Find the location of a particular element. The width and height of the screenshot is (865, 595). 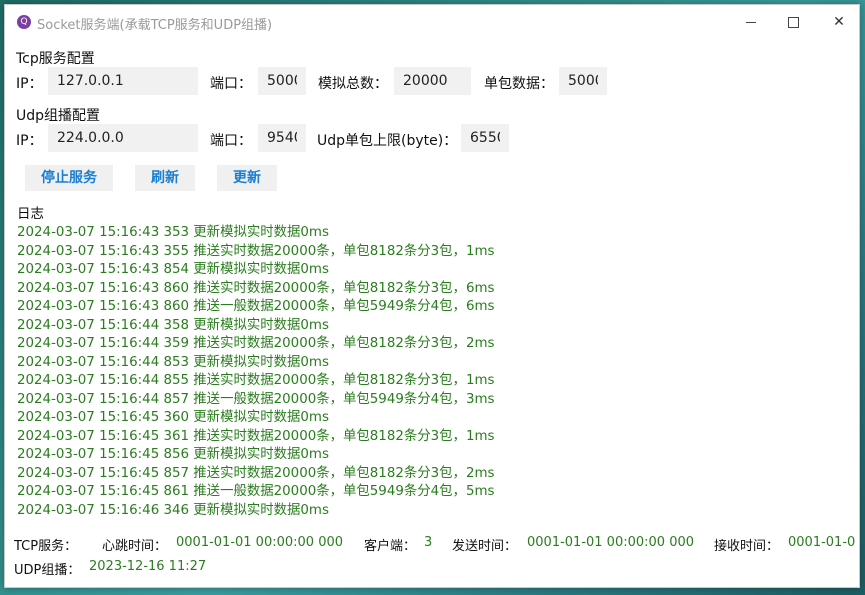

refresh-button: 刷新 is located at coordinates (165, 178).